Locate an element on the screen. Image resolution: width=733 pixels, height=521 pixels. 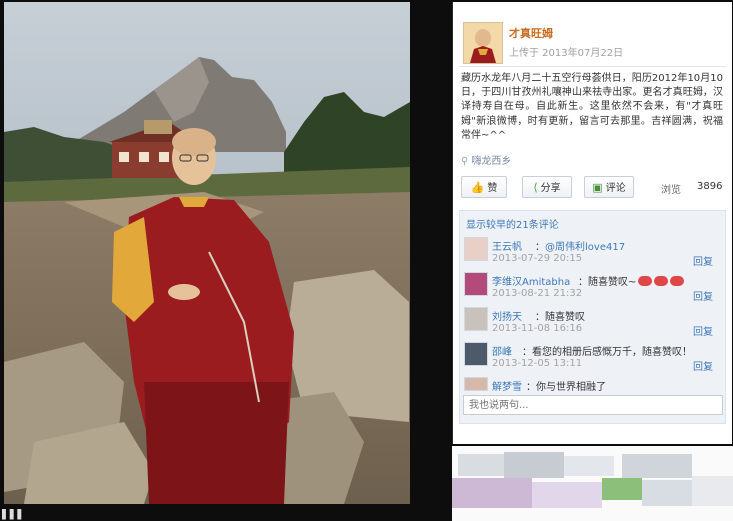
commenter-name: 邵峰 is located at coordinates (502, 350).